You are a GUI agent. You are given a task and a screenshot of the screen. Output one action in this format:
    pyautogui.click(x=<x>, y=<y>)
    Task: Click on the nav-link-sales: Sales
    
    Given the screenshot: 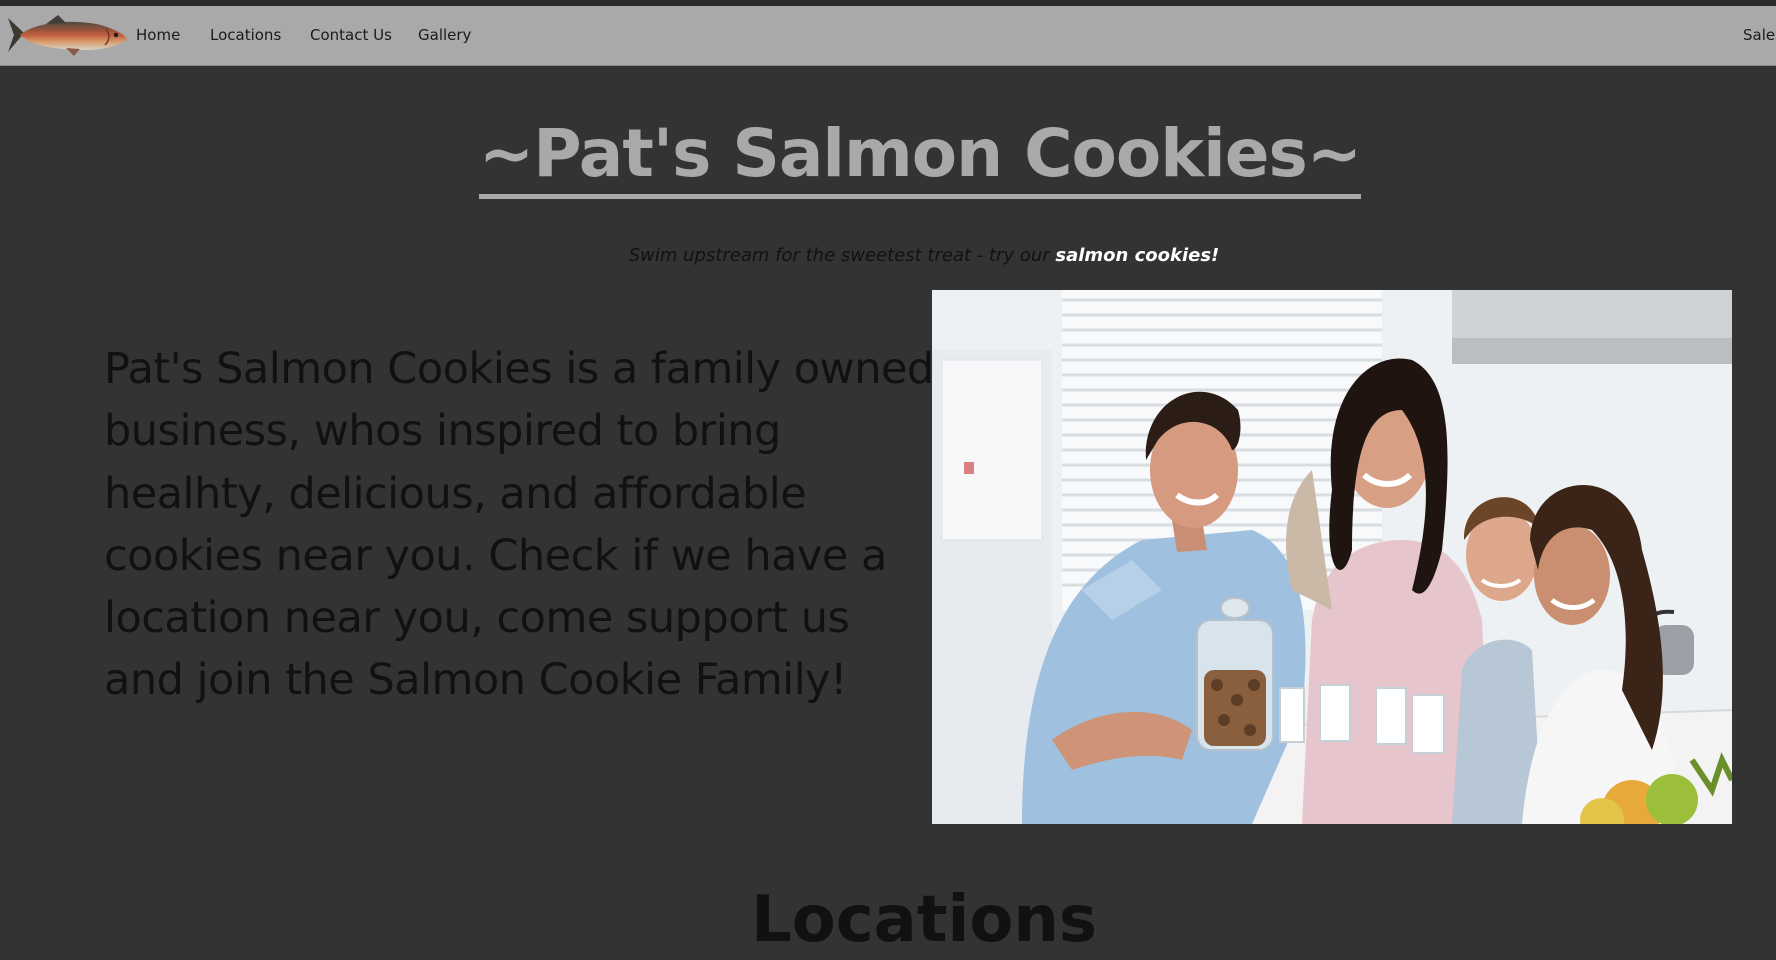 What is the action you would take?
    pyautogui.click(x=1759, y=35)
    